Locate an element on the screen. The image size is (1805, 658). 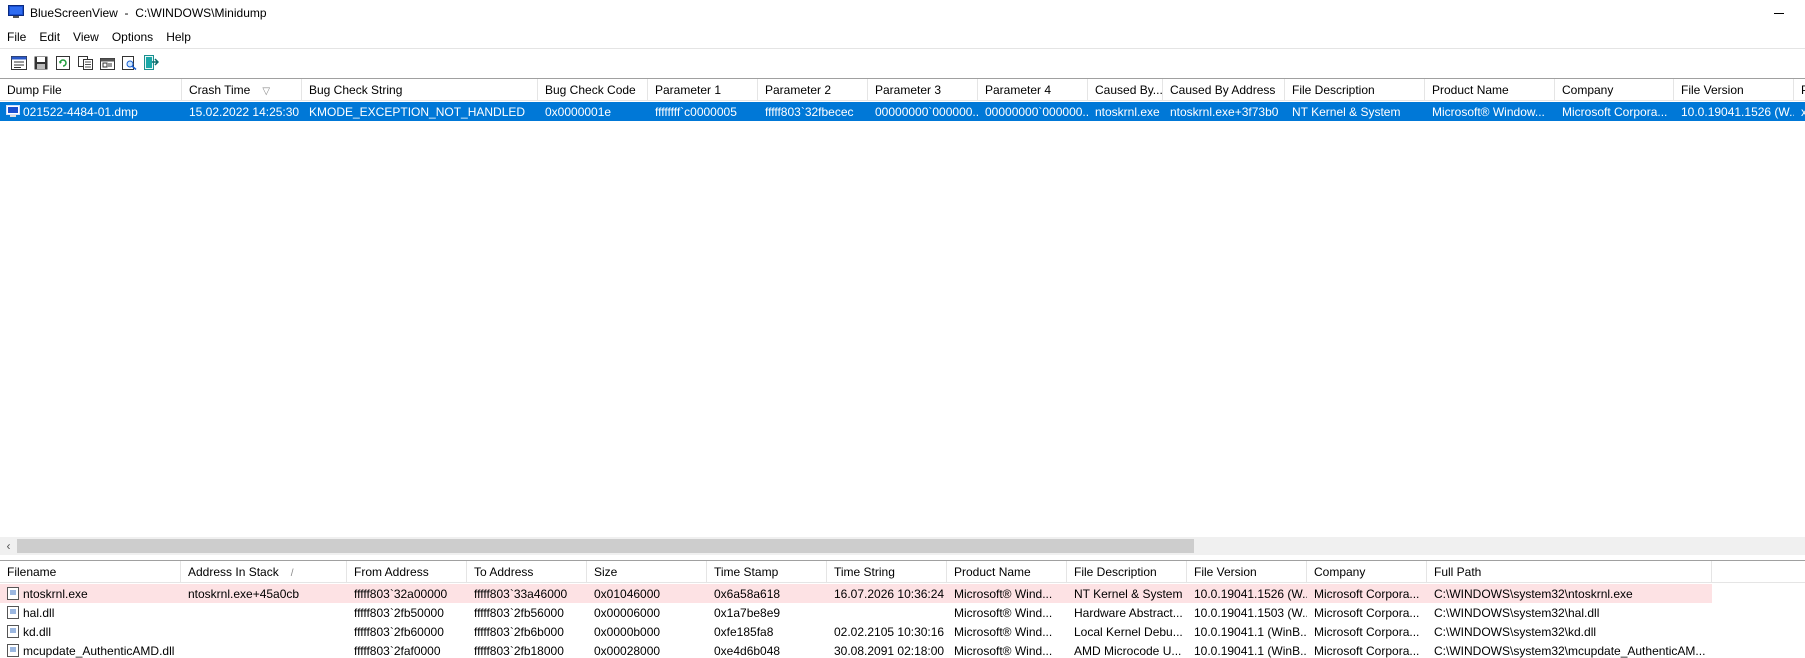
properties-button is located at coordinates (107, 63).